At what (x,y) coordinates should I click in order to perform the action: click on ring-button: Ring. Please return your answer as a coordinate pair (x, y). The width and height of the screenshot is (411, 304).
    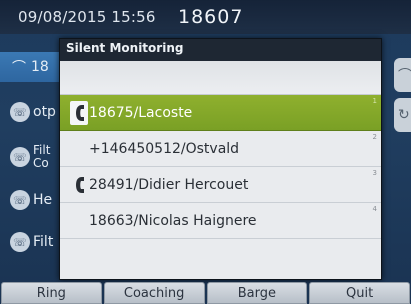
    Looking at the image, I should click on (51, 293).